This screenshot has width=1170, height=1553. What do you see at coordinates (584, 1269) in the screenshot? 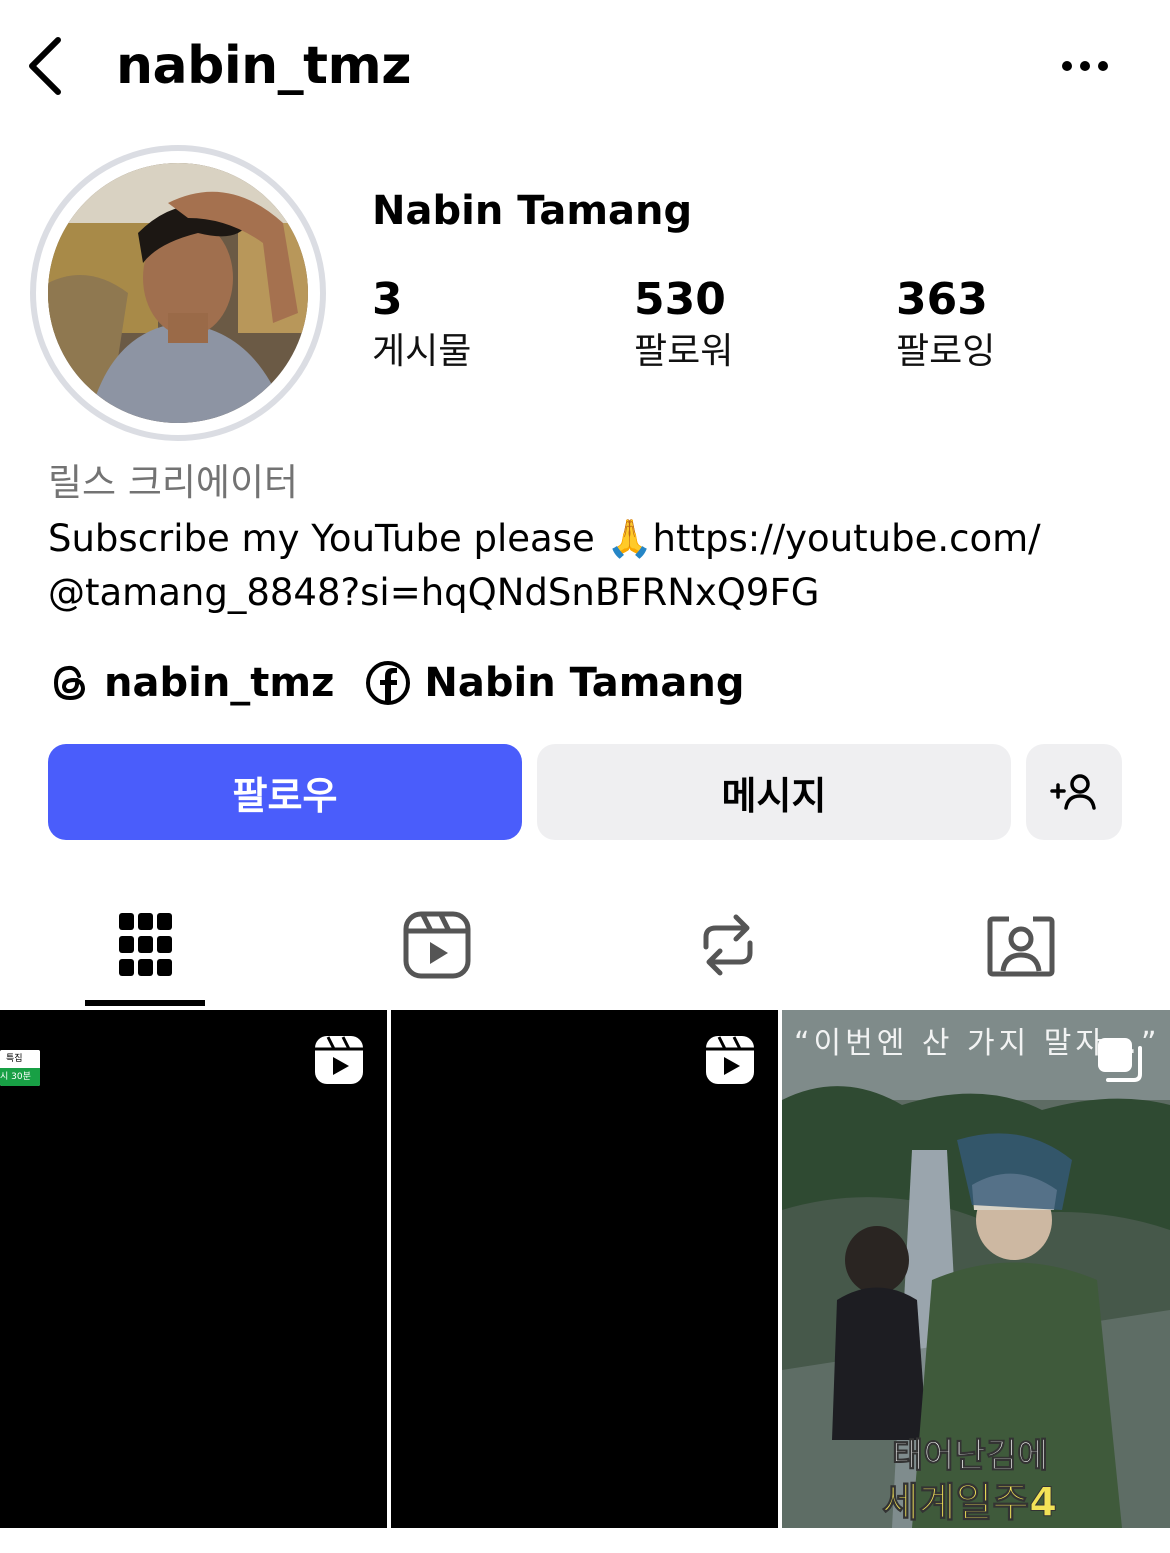
I see `post-thumbnail-reel` at bounding box center [584, 1269].